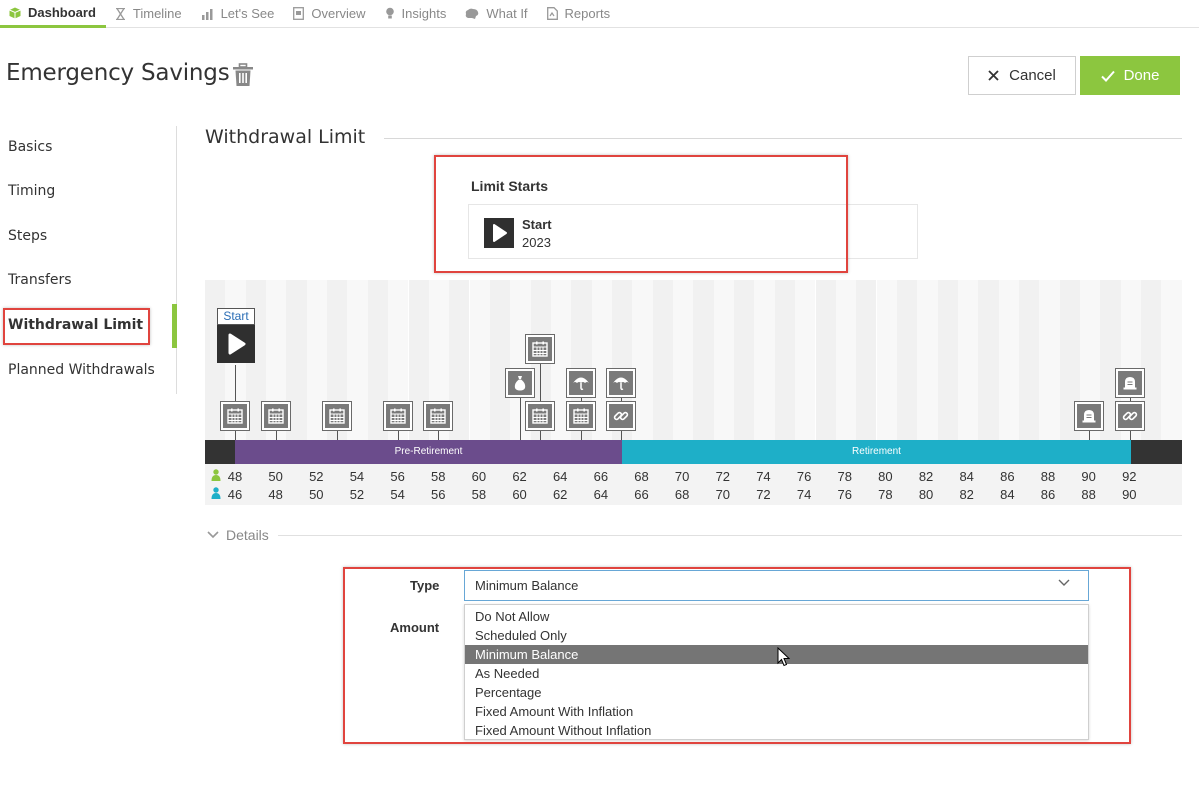 The width and height of the screenshot is (1199, 805). Describe the element at coordinates (776, 730) in the screenshot. I see `option-fixed-amount-without-inflation: Fixed Amount Without Inflation` at that location.